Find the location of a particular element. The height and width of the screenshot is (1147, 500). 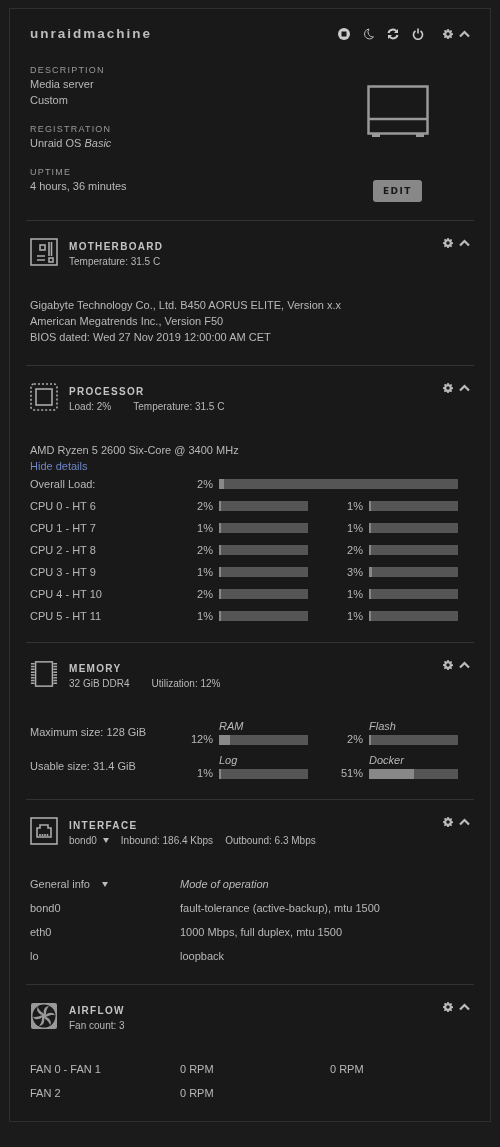

moon-icon is located at coordinates (368, 34).